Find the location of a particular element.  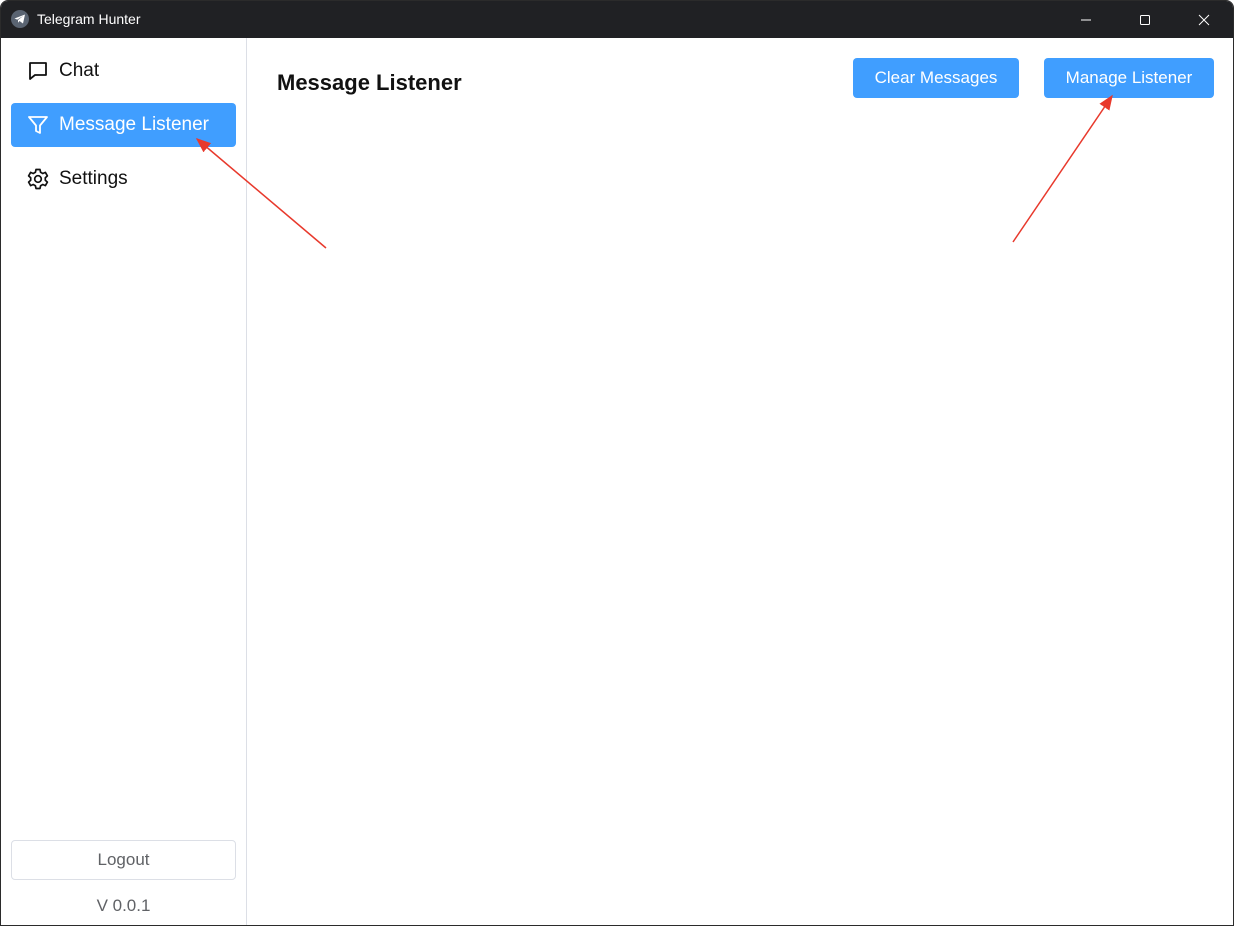

maximize-button is located at coordinates (1145, 19).